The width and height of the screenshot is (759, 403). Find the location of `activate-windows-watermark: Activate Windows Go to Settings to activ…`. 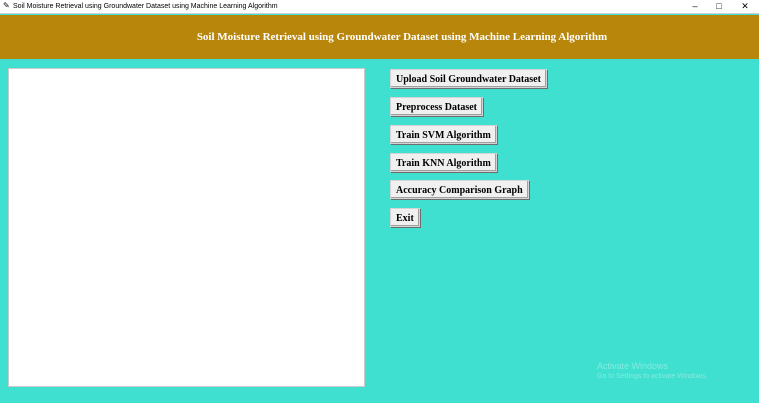

activate-windows-watermark: Activate Windows Go to Settings to activ… is located at coordinates (652, 371).